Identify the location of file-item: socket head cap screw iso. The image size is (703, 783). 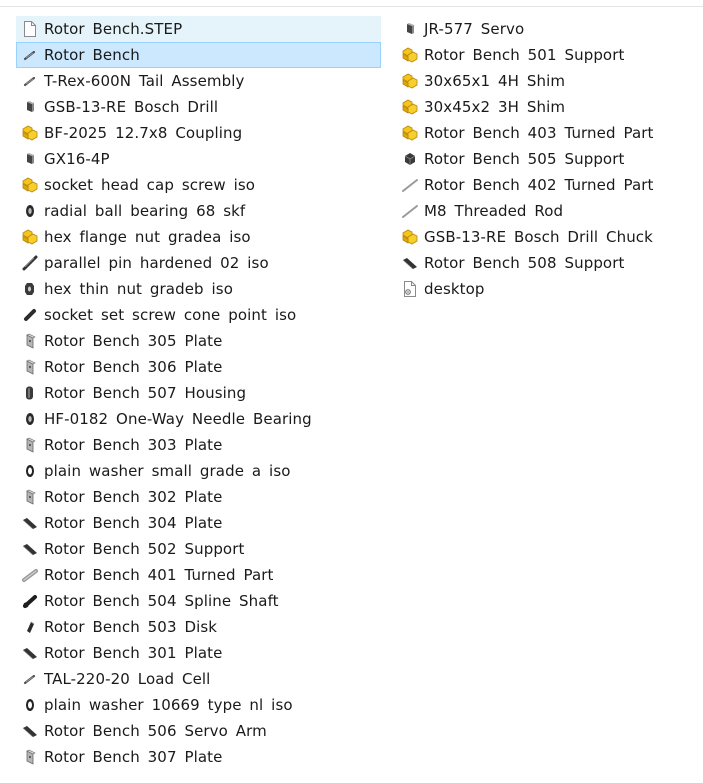
(198, 185).